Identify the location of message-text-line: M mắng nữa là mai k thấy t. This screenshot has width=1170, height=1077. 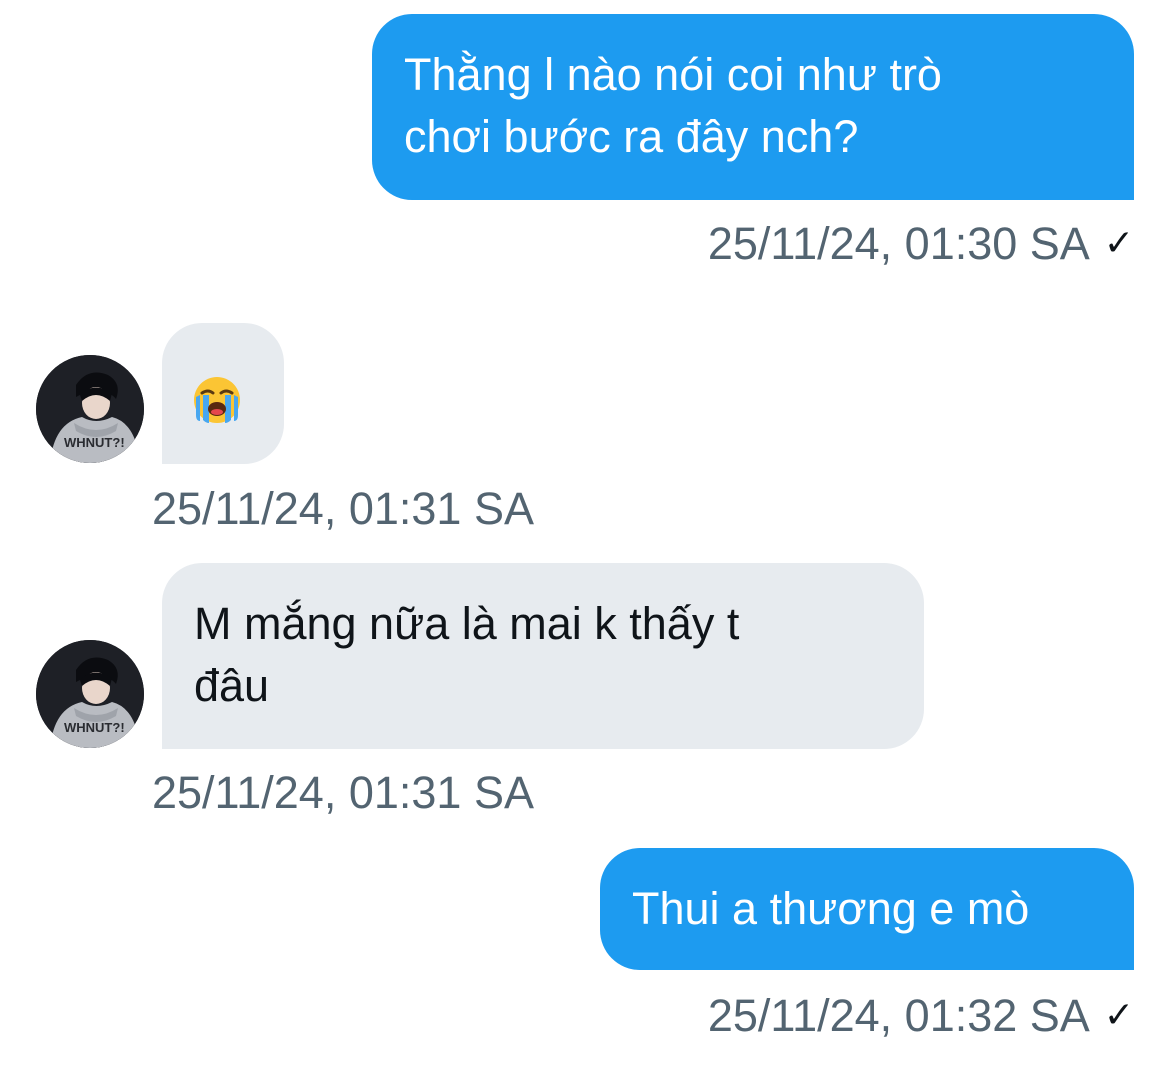
(467, 623).